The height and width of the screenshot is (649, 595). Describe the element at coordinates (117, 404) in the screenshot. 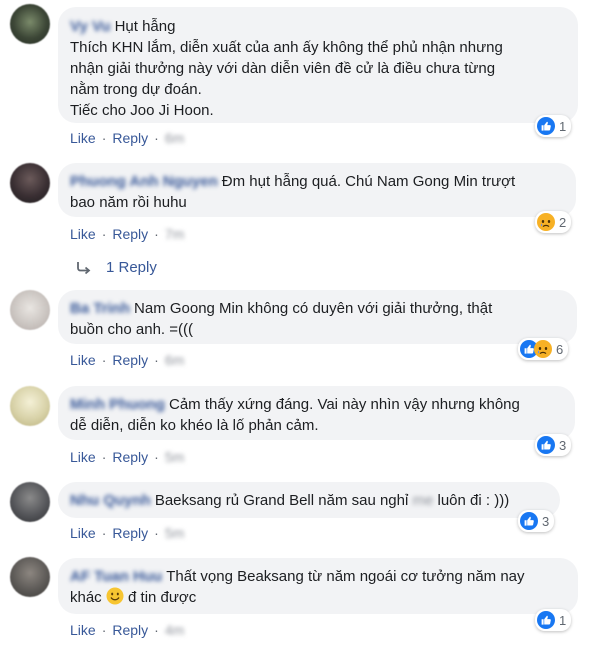

I see `comment-author: Minh Phuong` at that location.